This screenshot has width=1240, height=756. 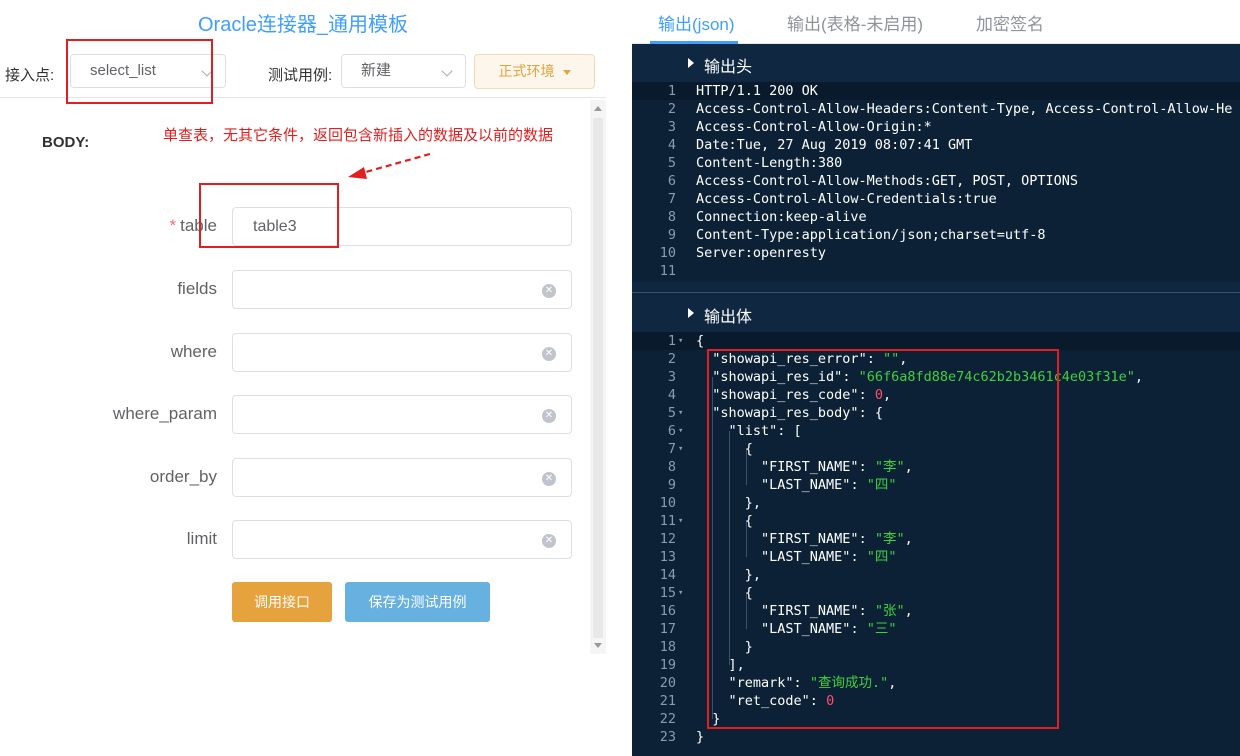 I want to click on line-number: 21, so click(x=667, y=701).